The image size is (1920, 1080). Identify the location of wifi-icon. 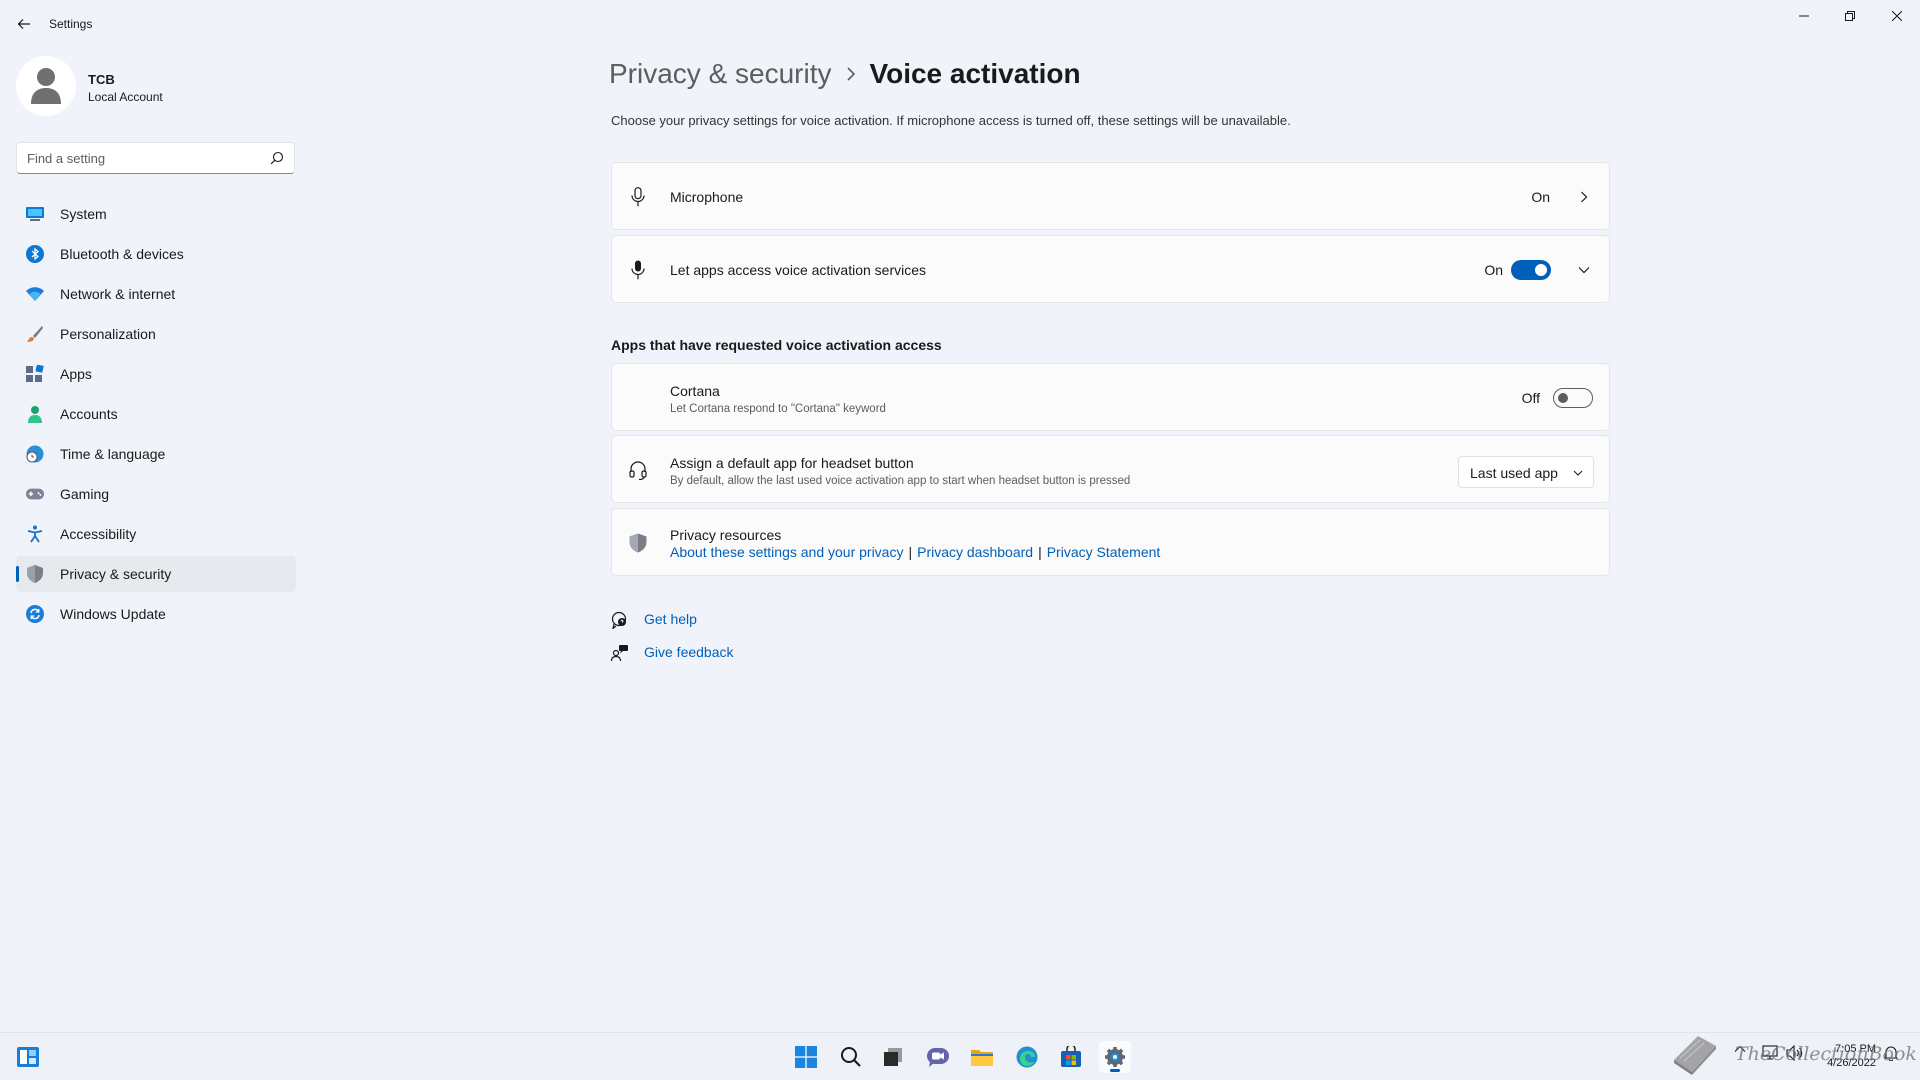
(35, 294).